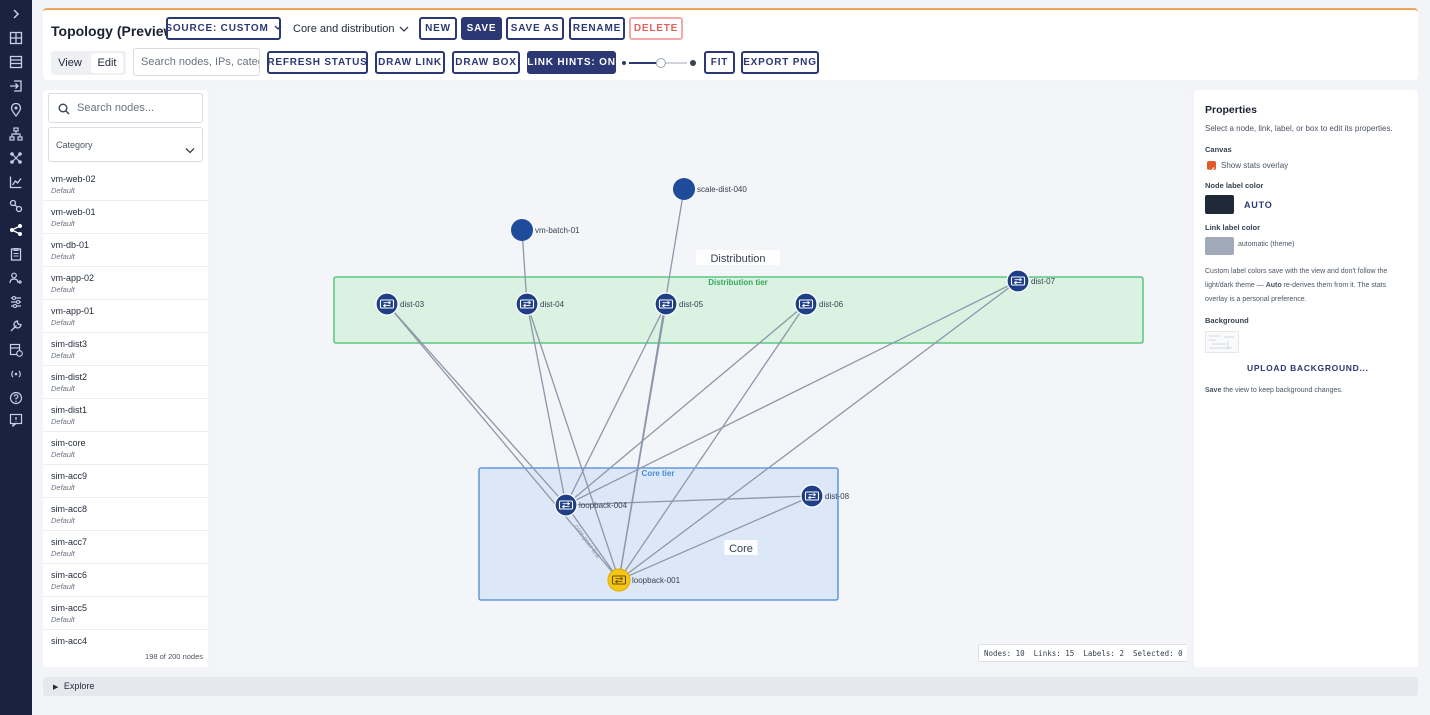 This screenshot has height=715, width=1430. What do you see at coordinates (125, 481) in the screenshot?
I see `list-item: sim-acc9 Default` at bounding box center [125, 481].